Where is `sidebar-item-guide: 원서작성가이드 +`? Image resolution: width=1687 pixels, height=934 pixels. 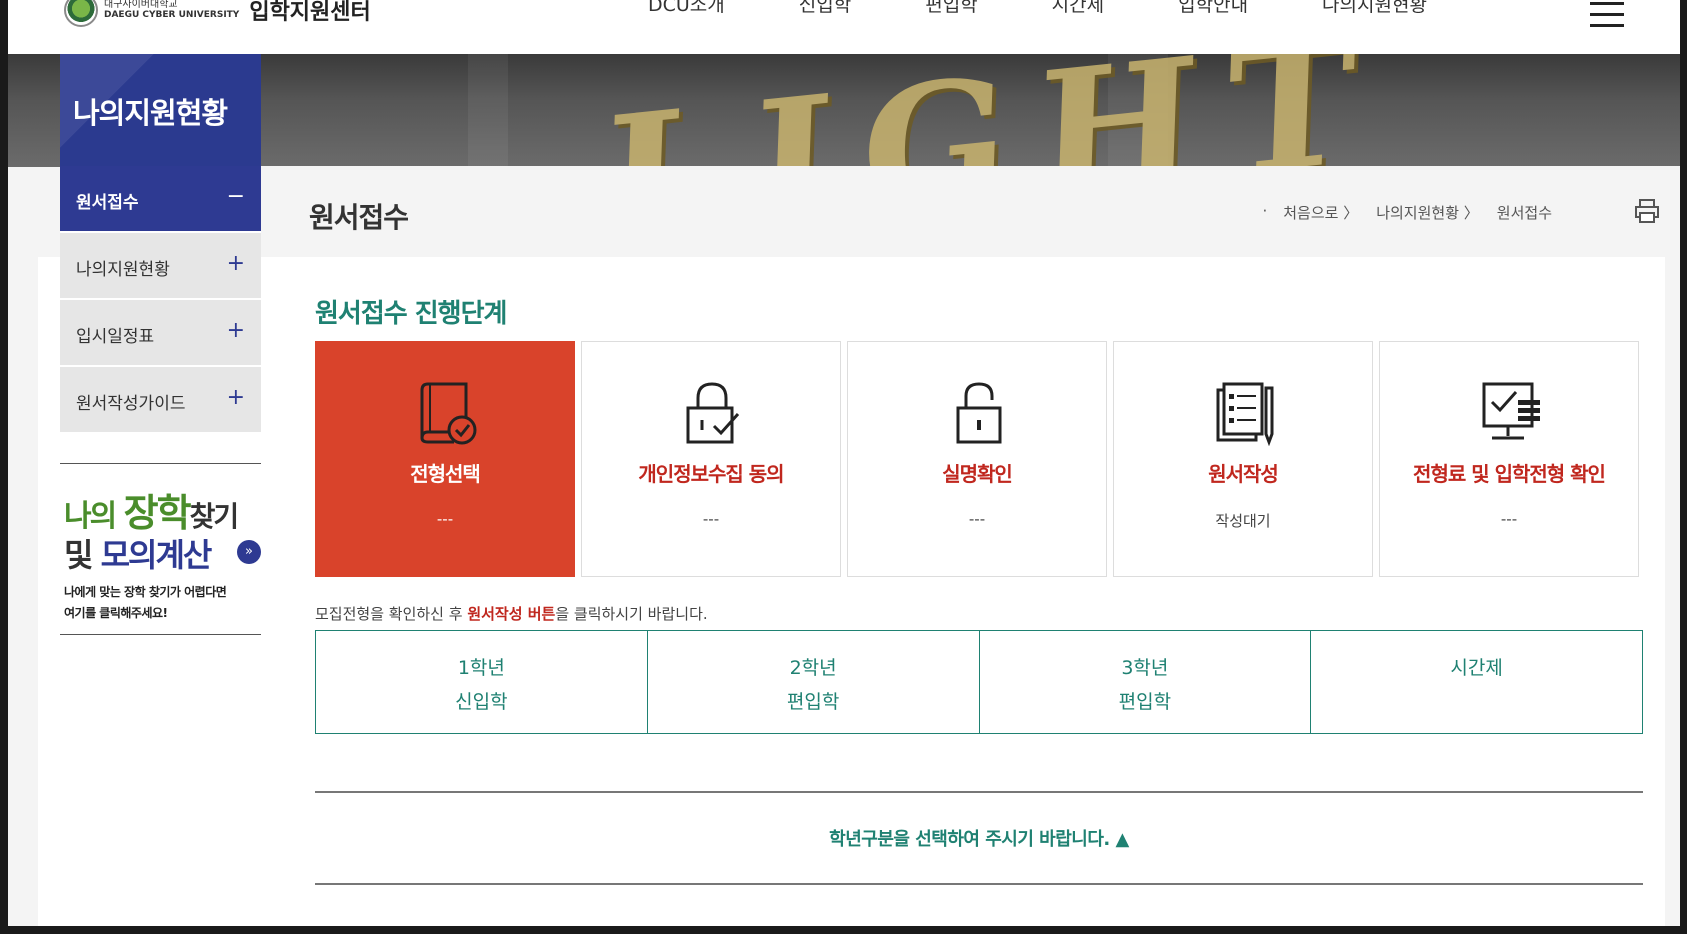 sidebar-item-guide: 원서작성가이드 + is located at coordinates (160, 400).